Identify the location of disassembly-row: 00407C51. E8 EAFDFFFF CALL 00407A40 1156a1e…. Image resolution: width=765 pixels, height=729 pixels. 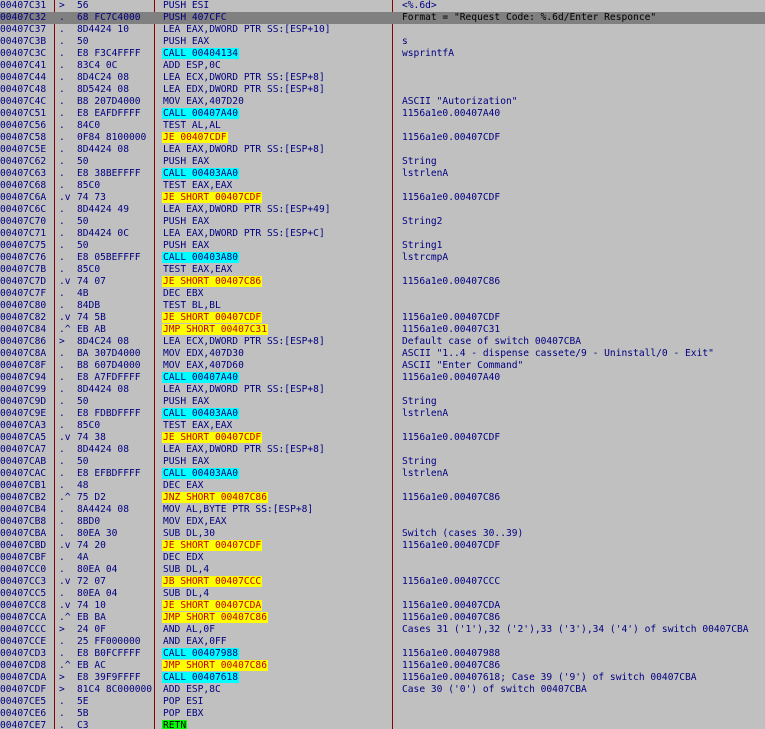
(382, 114).